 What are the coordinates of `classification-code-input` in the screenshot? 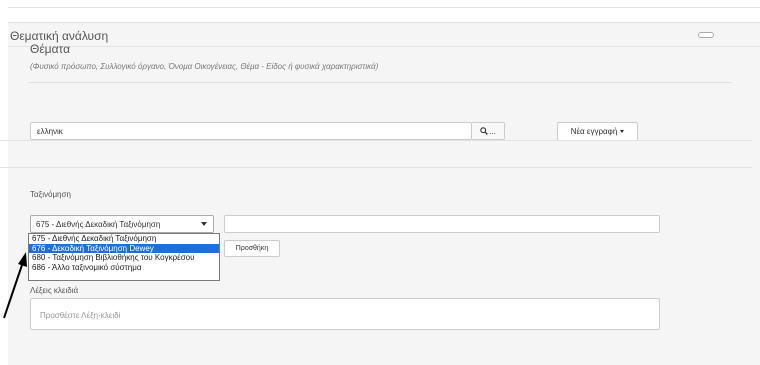 It's located at (442, 224).